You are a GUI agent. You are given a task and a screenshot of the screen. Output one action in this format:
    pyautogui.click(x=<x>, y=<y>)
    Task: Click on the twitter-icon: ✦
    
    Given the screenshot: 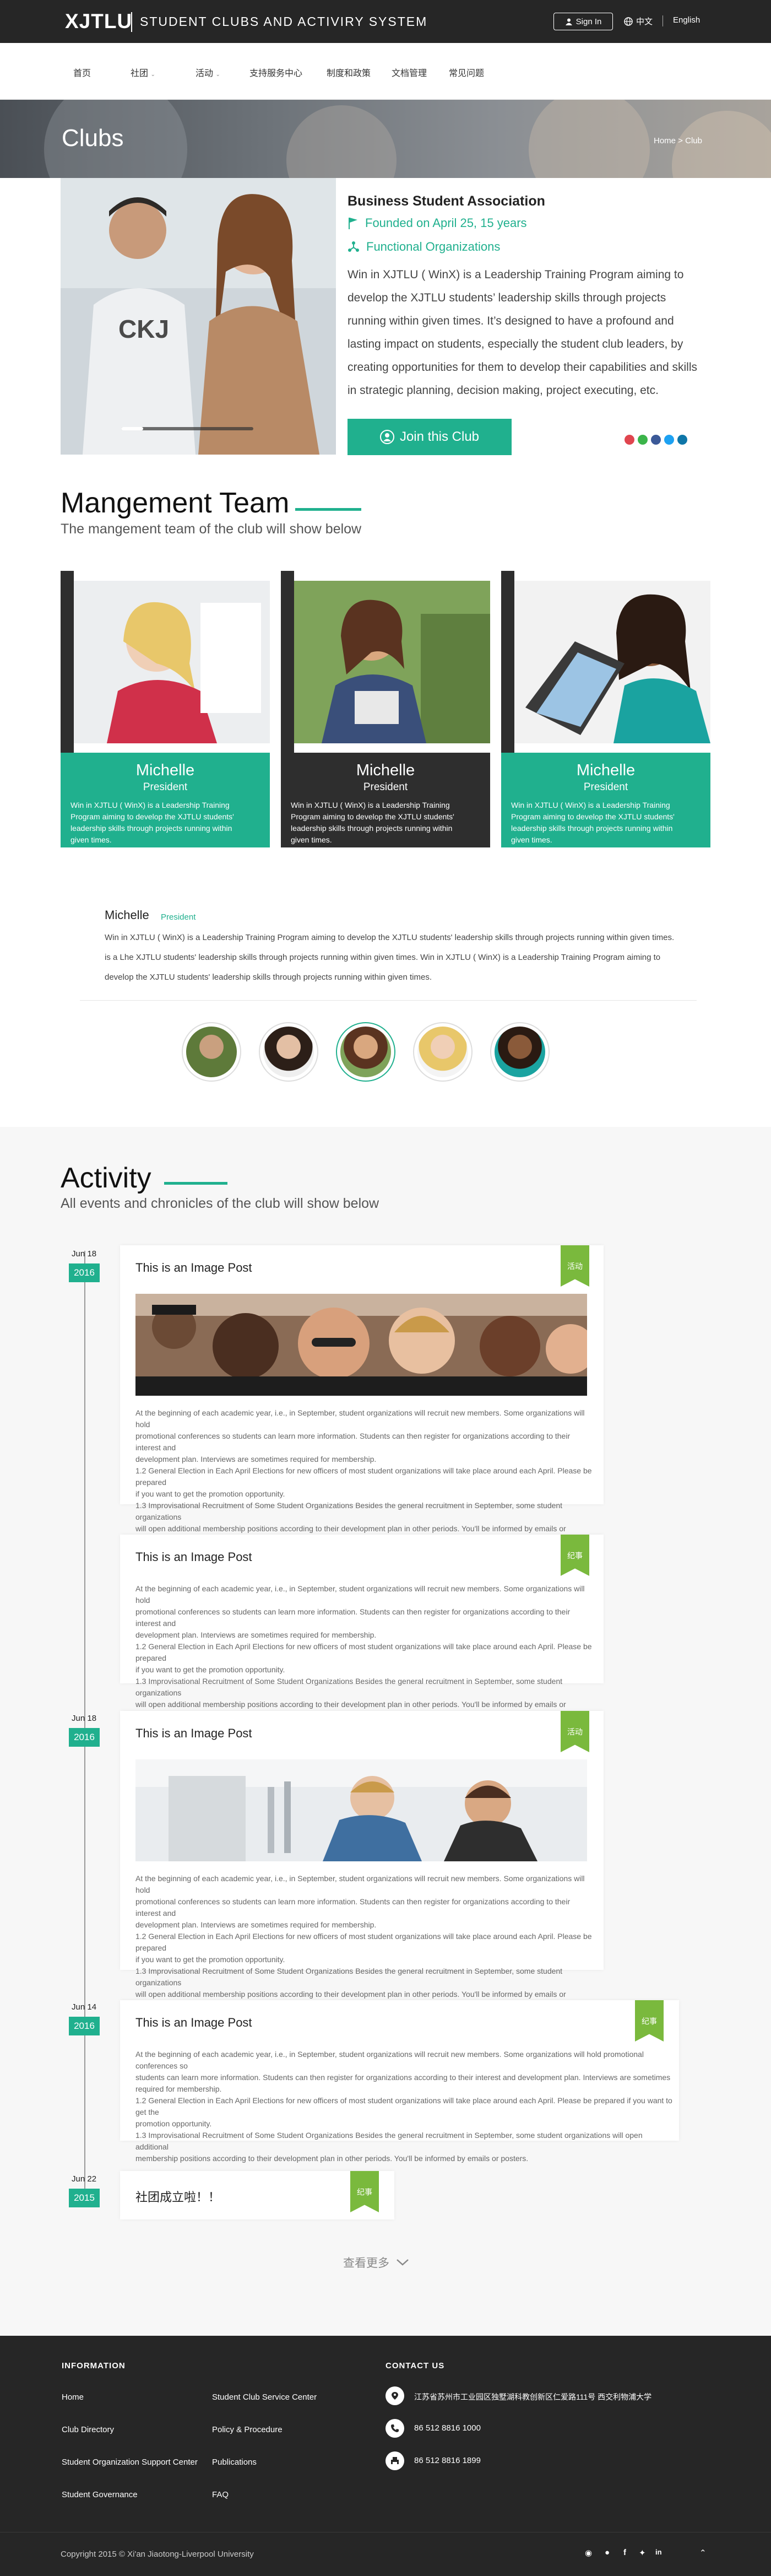 What is the action you would take?
    pyautogui.click(x=642, y=2553)
    